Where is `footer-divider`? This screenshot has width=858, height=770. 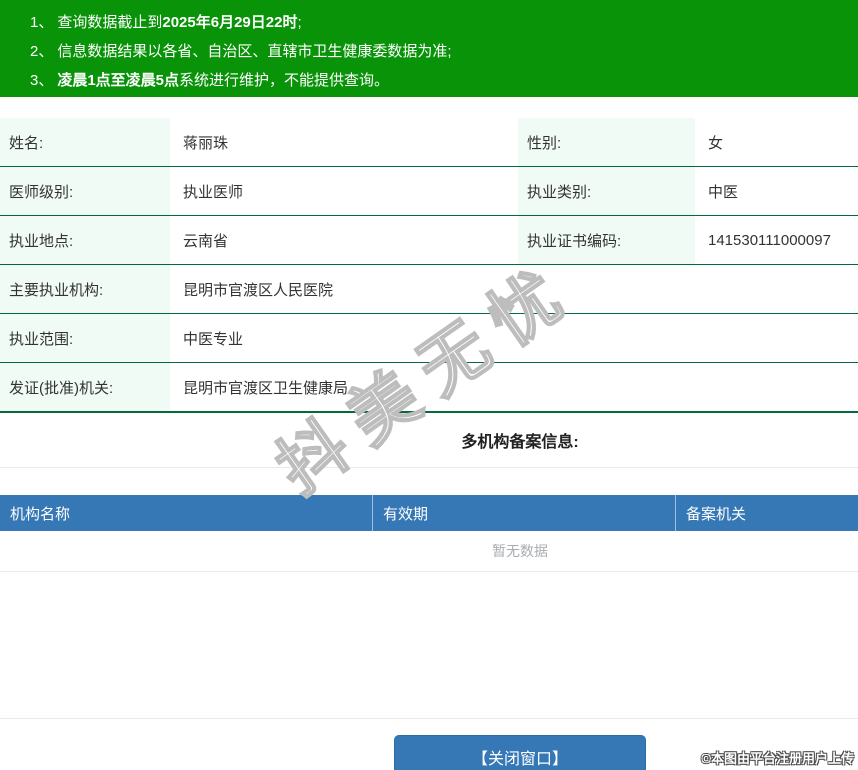 footer-divider is located at coordinates (429, 718).